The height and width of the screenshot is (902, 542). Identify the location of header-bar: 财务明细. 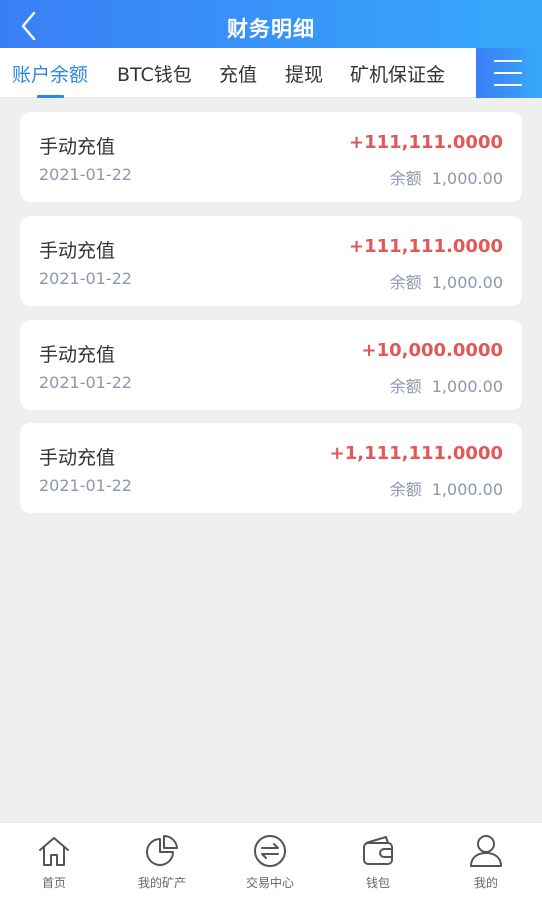
(271, 24).